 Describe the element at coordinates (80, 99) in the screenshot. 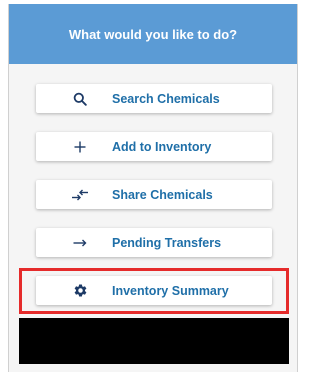

I see `search-icon` at that location.